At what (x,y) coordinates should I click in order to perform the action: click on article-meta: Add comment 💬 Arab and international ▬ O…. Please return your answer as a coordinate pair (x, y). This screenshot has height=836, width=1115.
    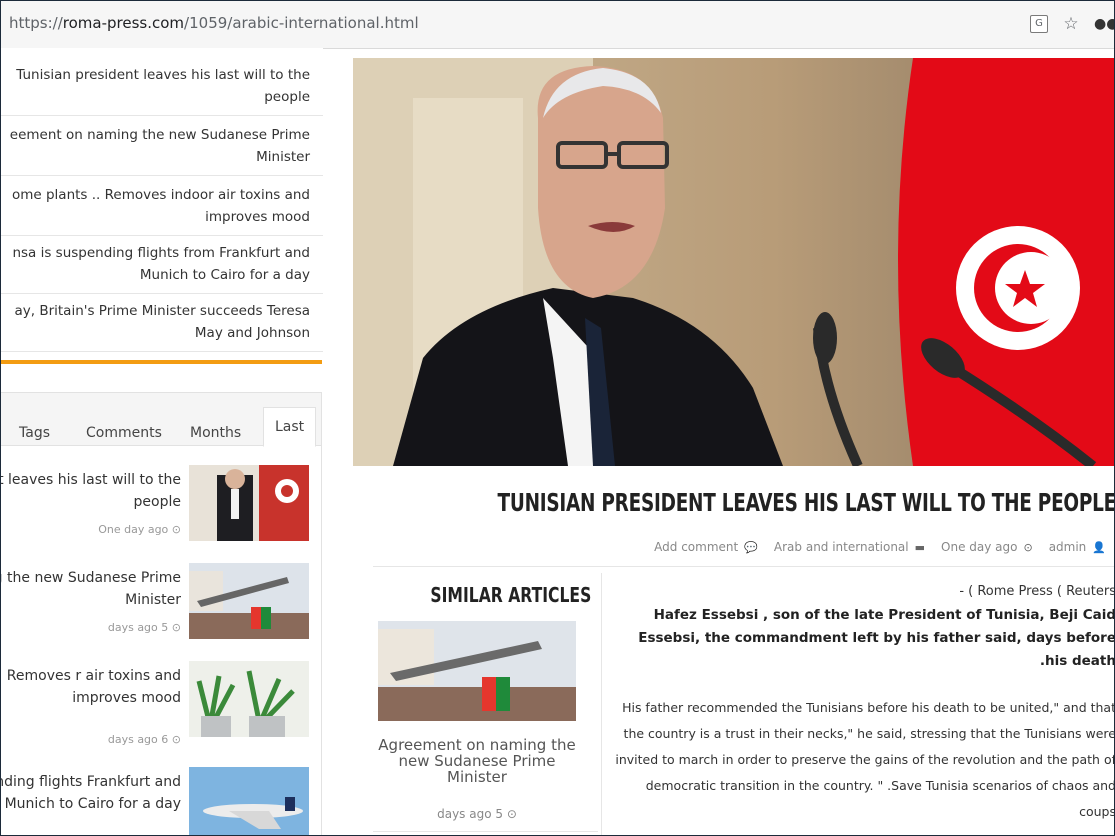
    Looking at the image, I should click on (884, 547).